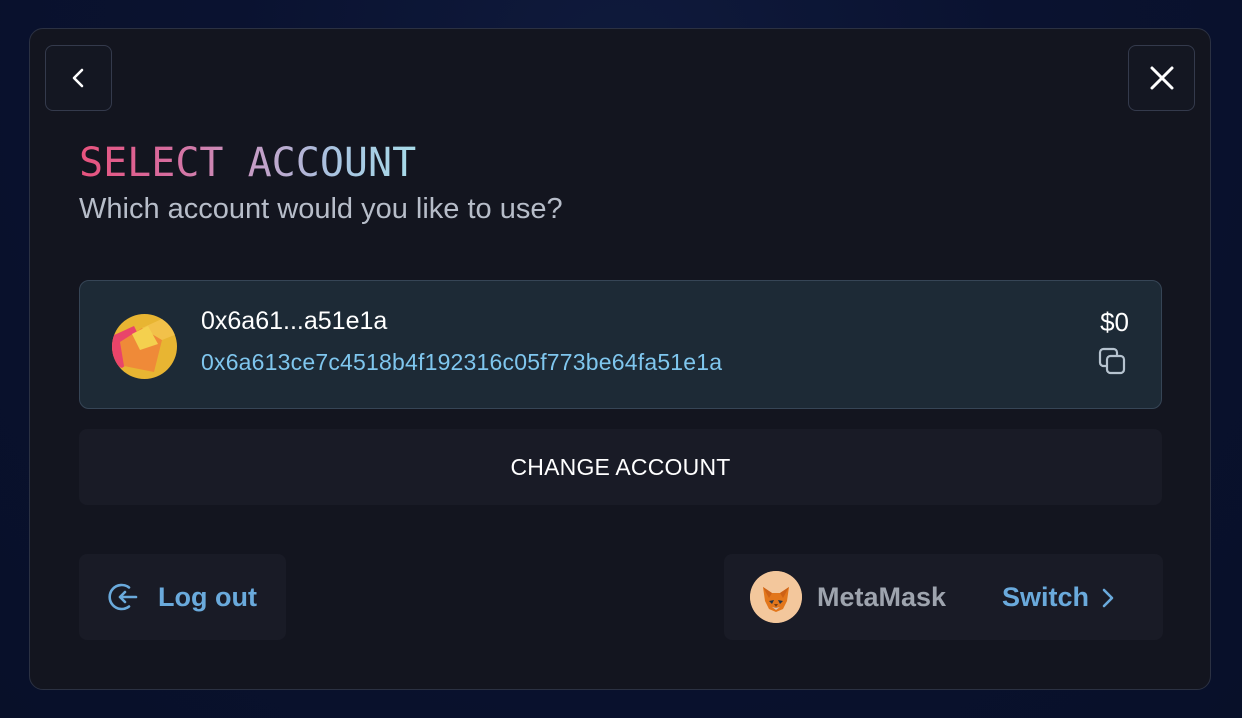 The height and width of the screenshot is (718, 1242). I want to click on account-short-address: 0x6a61...a51e1a, so click(294, 321).